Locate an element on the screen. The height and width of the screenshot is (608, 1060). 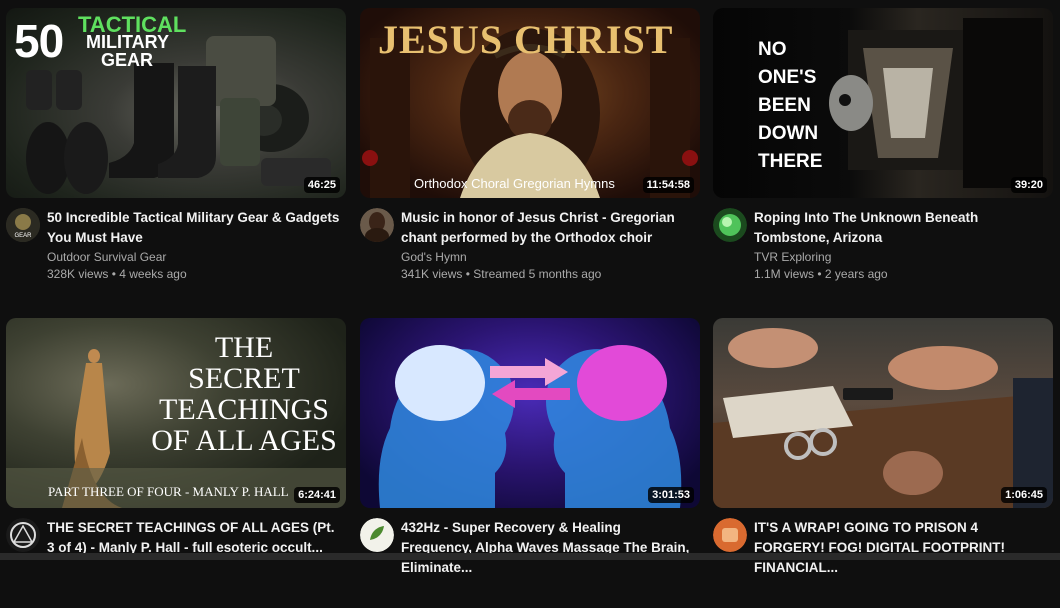
channel-name: God's Hymn is located at coordinates (434, 257).